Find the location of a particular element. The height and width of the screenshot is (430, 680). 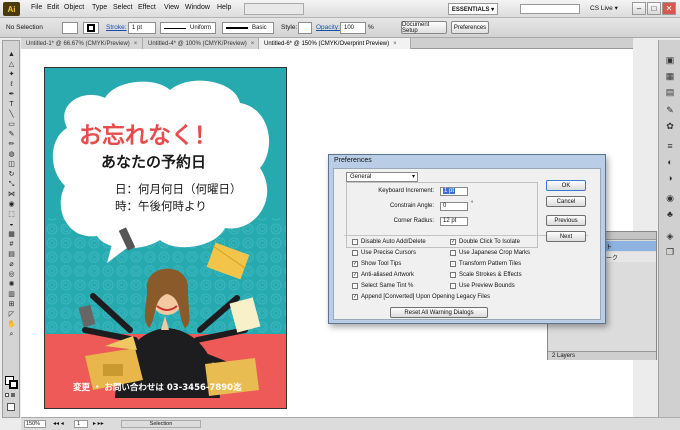

preferences-button: Preferences is located at coordinates (470, 27).